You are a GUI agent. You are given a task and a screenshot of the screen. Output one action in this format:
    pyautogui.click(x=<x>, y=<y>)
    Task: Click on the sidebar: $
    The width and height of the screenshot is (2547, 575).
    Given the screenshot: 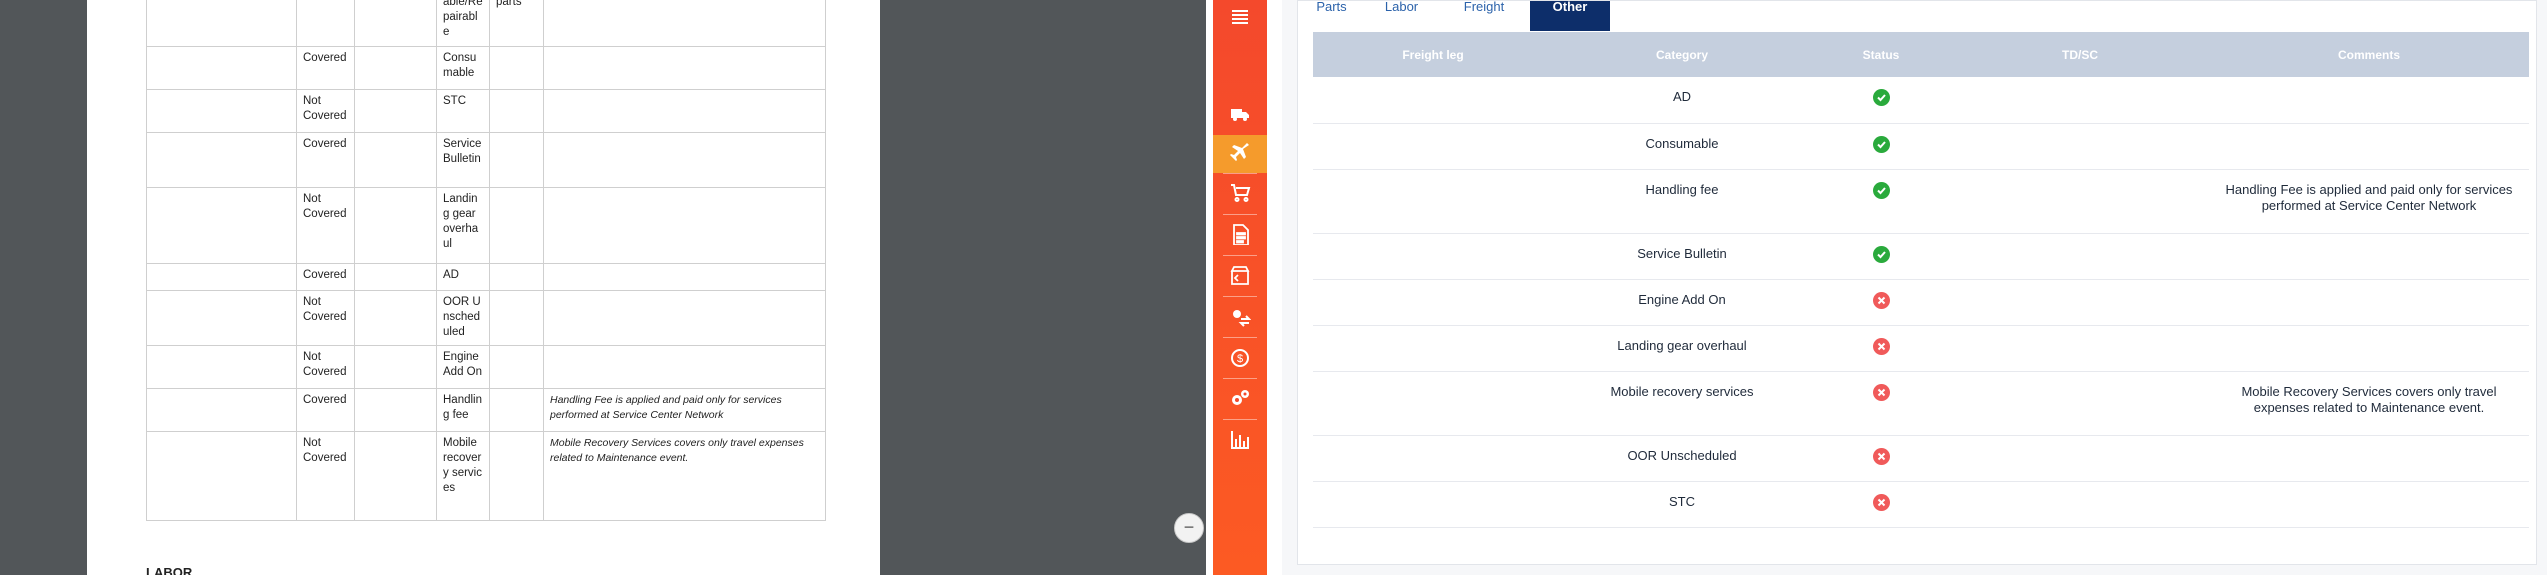 What is the action you would take?
    pyautogui.click(x=1240, y=287)
    